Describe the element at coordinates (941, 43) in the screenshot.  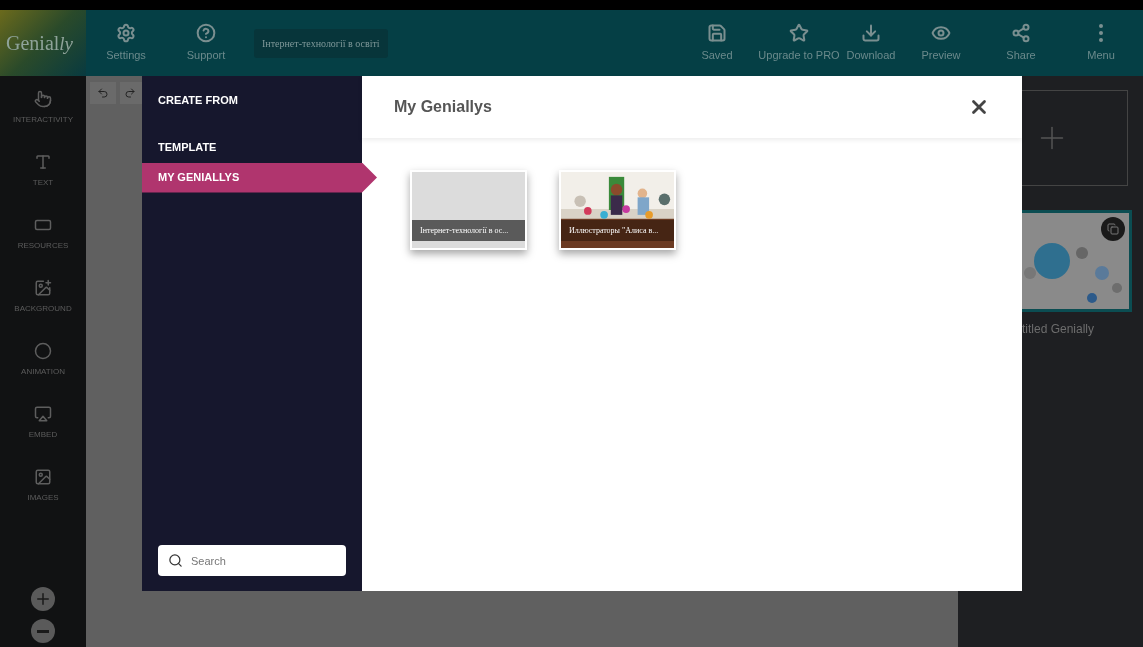
I see `toolbar-button: Preview` at that location.